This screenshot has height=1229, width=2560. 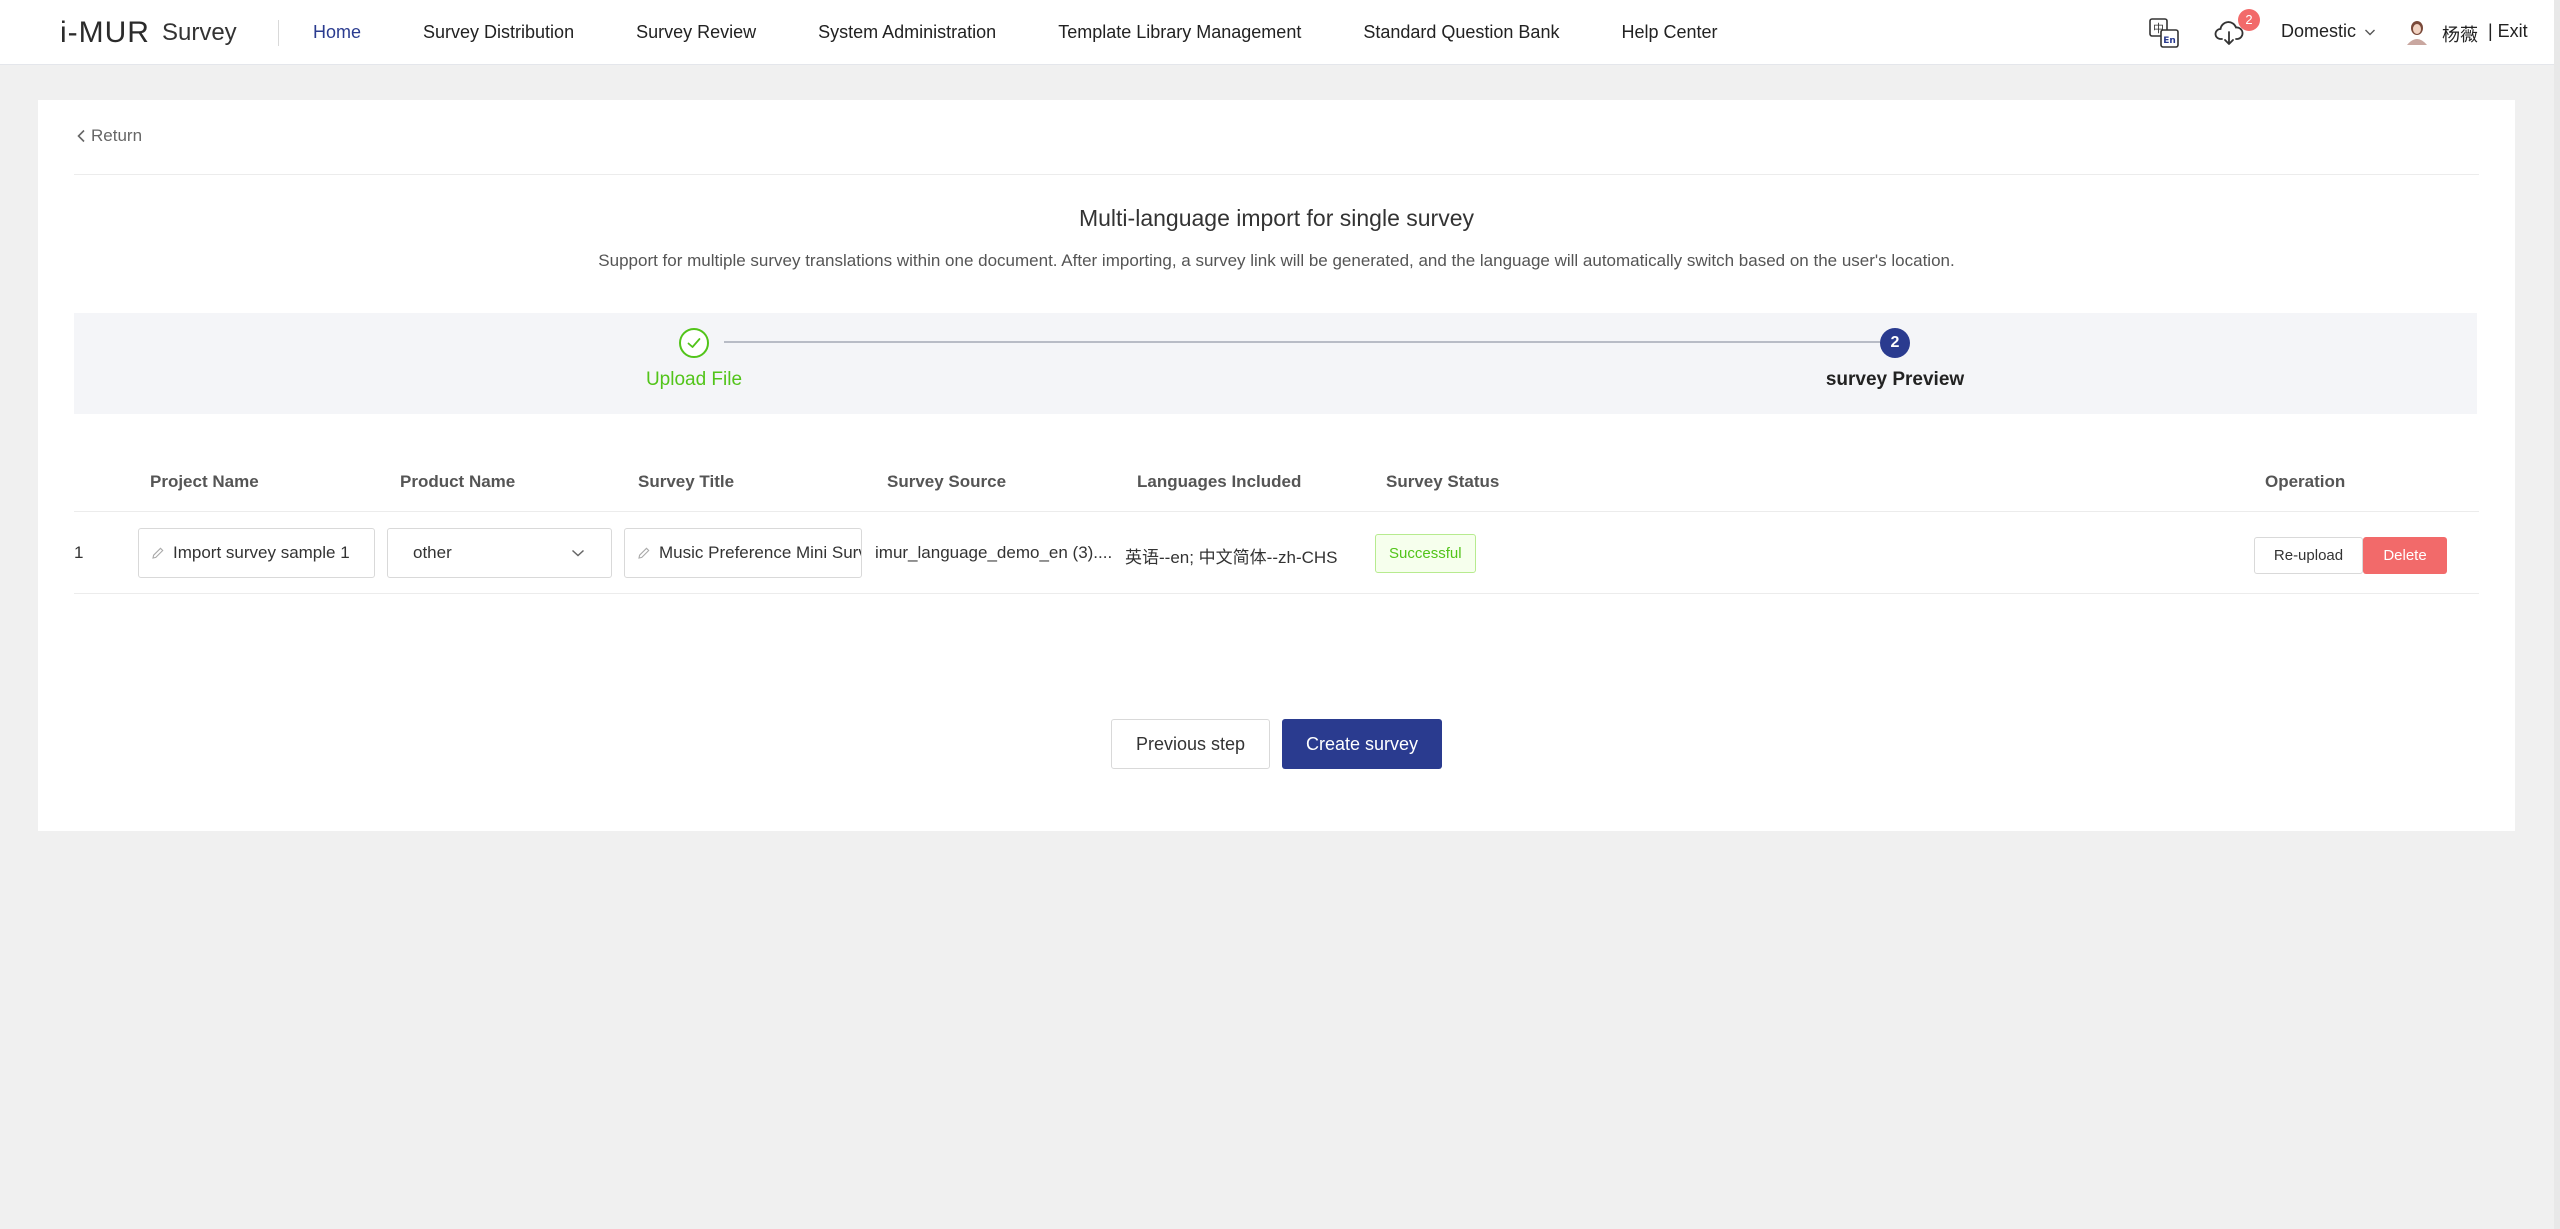 What do you see at coordinates (1425, 553) in the screenshot?
I see `status-badge: Successful` at bounding box center [1425, 553].